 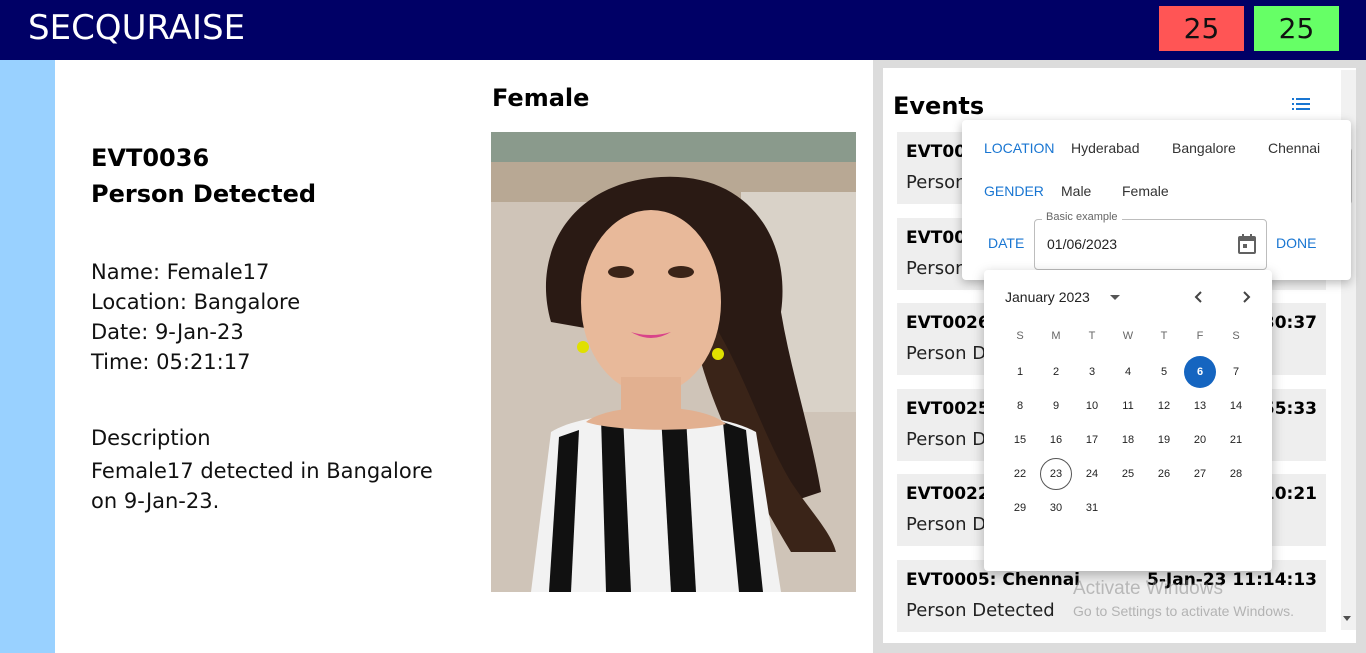 I want to click on calendar-day: 24, so click(x=1092, y=474).